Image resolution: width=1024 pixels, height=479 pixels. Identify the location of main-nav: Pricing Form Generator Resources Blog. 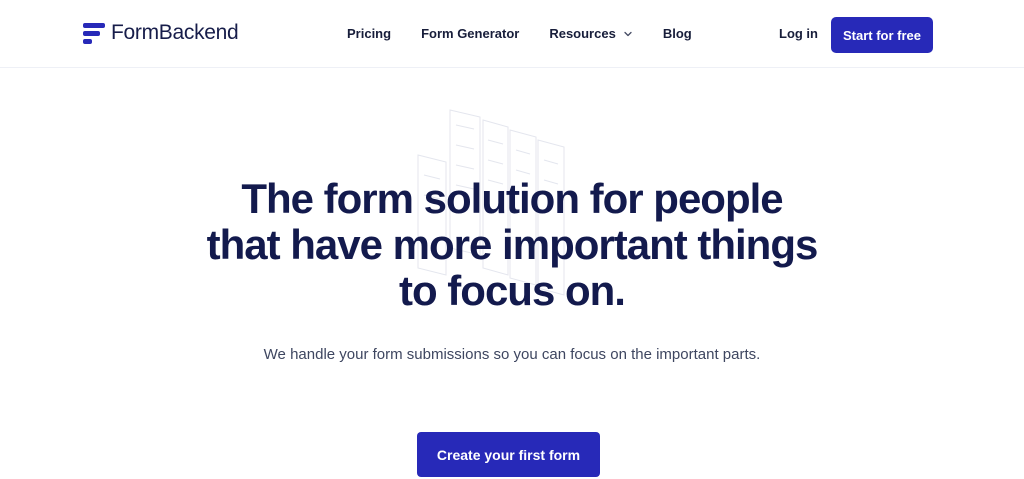
(519, 34).